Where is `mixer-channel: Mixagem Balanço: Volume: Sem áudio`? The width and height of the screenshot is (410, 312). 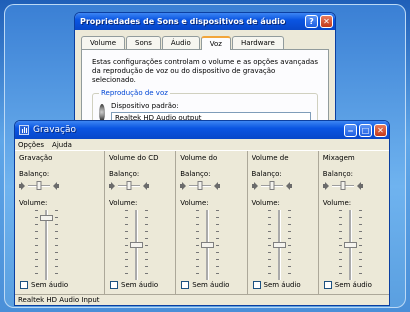 mixer-channel: Mixagem Balanço: Volume: Sem áudio is located at coordinates (354, 223).